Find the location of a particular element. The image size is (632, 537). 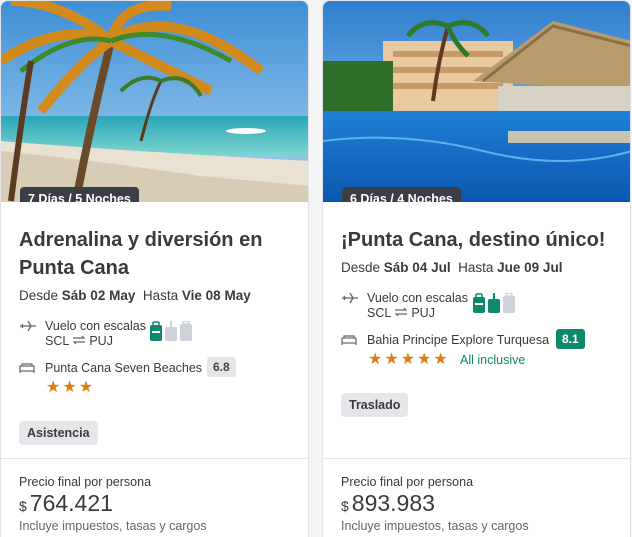

price: $764.421 is located at coordinates (66, 503).